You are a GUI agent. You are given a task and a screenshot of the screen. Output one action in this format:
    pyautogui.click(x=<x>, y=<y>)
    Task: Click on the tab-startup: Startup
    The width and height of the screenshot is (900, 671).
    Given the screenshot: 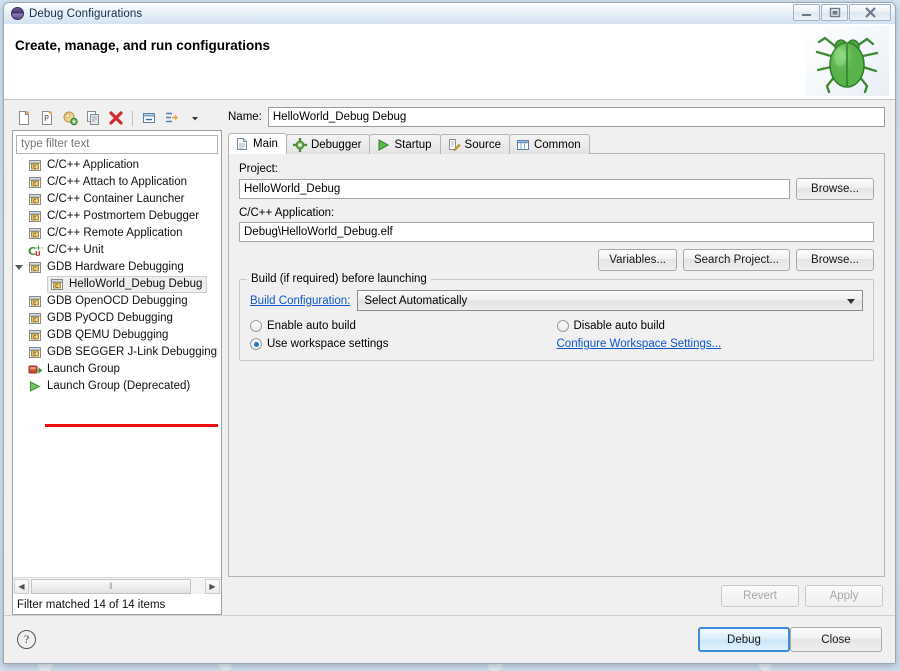 What is the action you would take?
    pyautogui.click(x=405, y=144)
    